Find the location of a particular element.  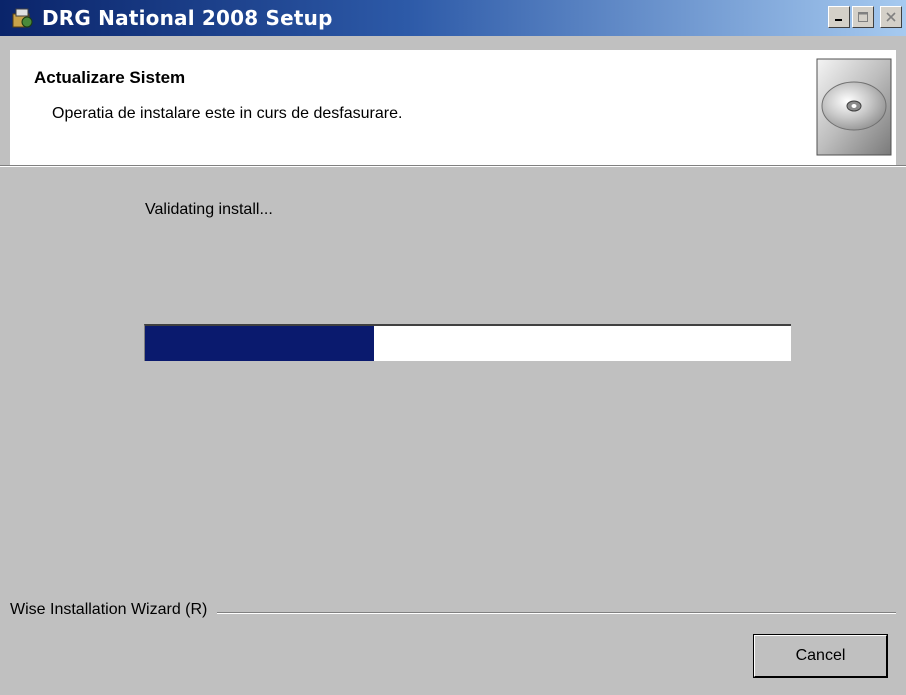

window-title: DRG National 2008 Setup is located at coordinates (187, 18).